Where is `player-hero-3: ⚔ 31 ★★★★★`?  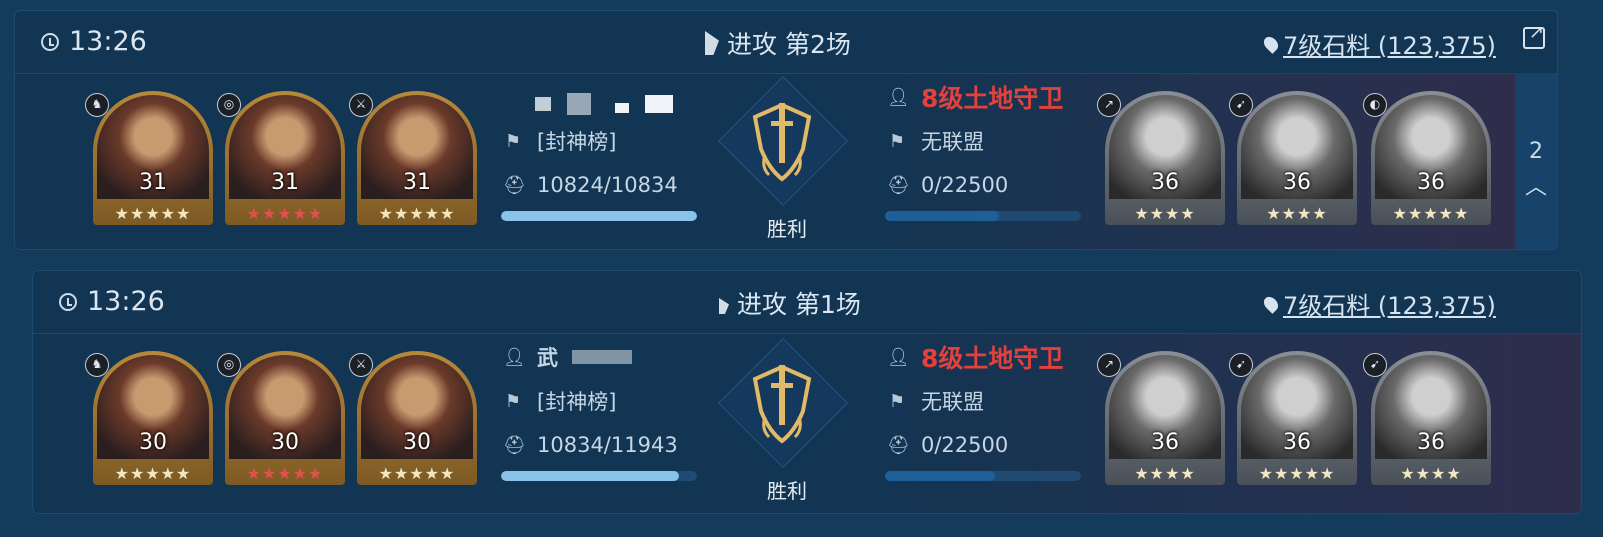
player-hero-3: ⚔ 31 ★★★★★ is located at coordinates (413, 158).